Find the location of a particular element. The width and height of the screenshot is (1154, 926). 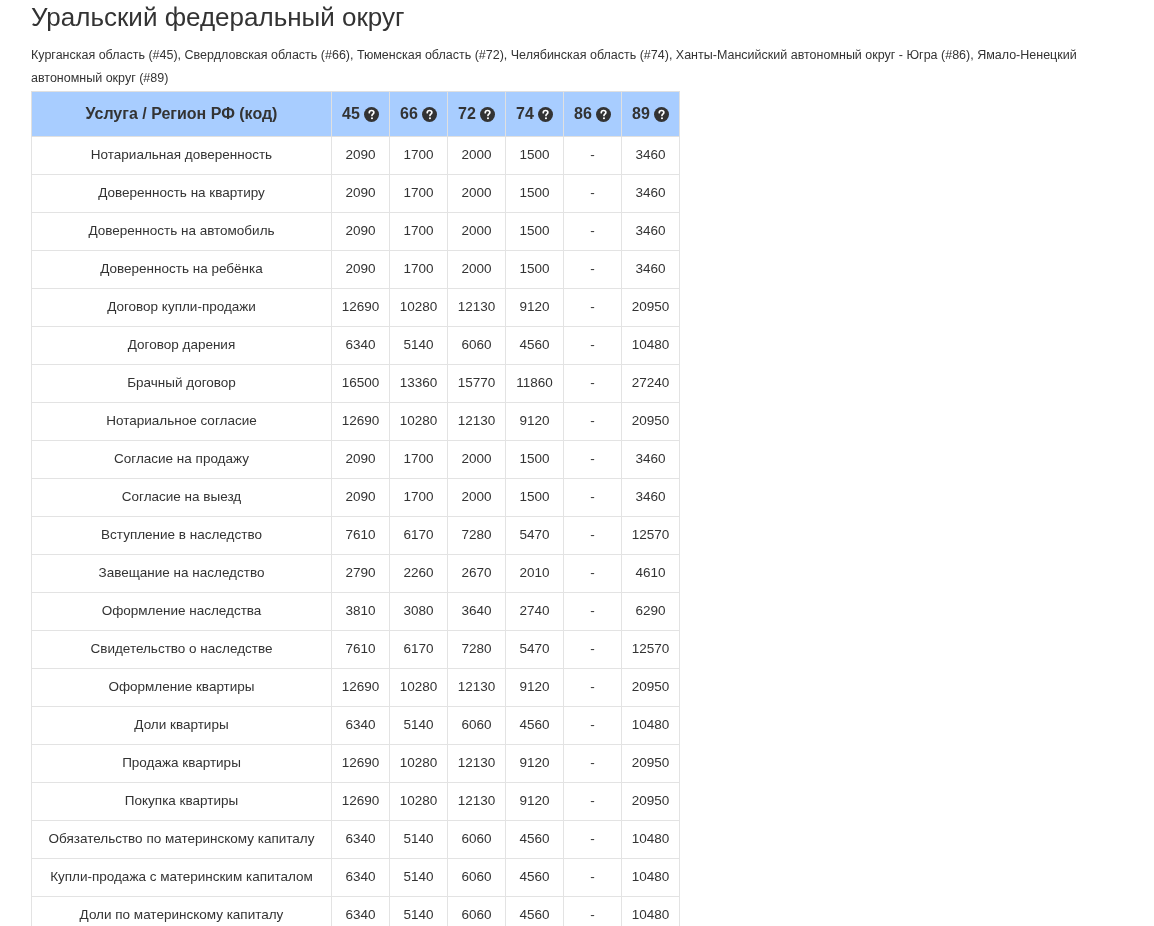

price-cell: 27240 is located at coordinates (650, 383).